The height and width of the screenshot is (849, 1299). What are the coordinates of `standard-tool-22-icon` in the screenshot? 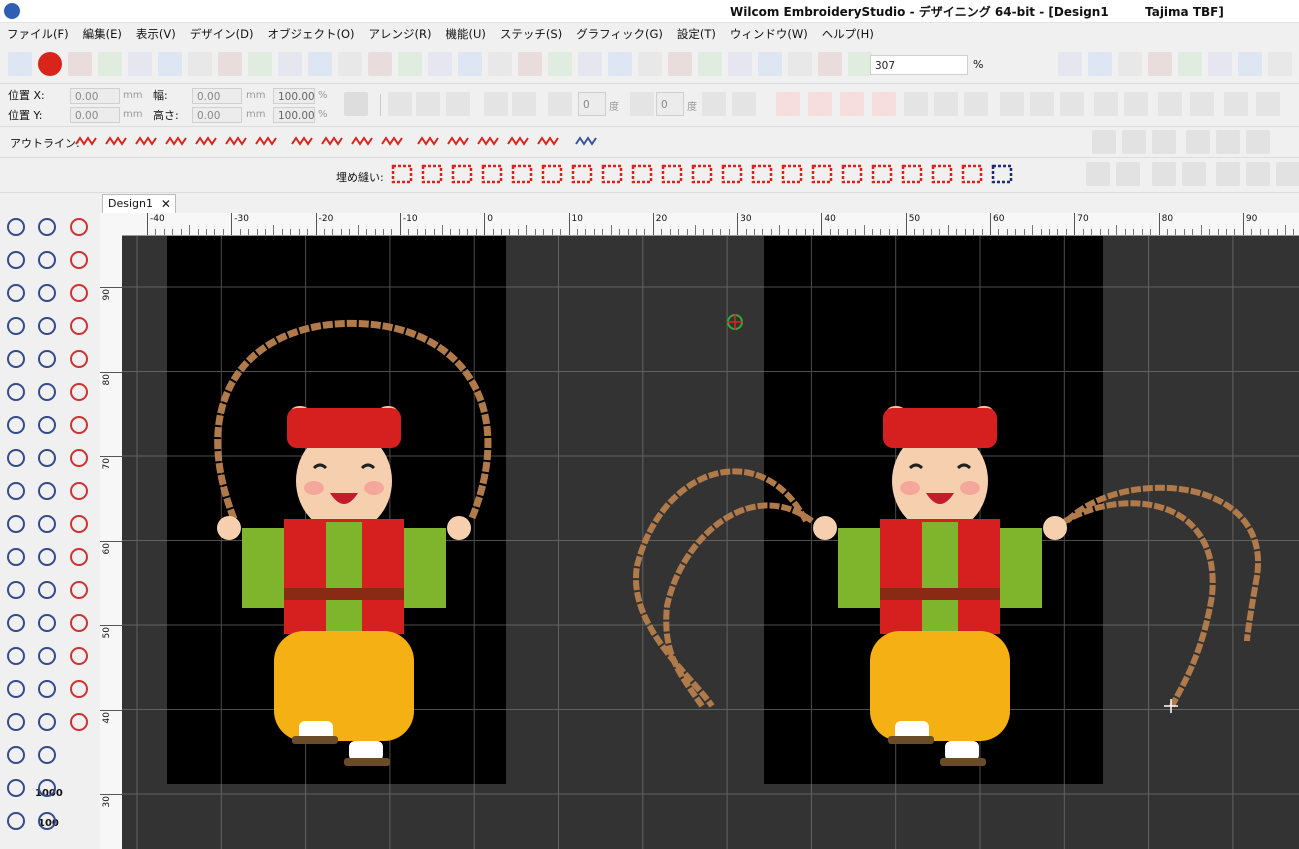 It's located at (680, 64).